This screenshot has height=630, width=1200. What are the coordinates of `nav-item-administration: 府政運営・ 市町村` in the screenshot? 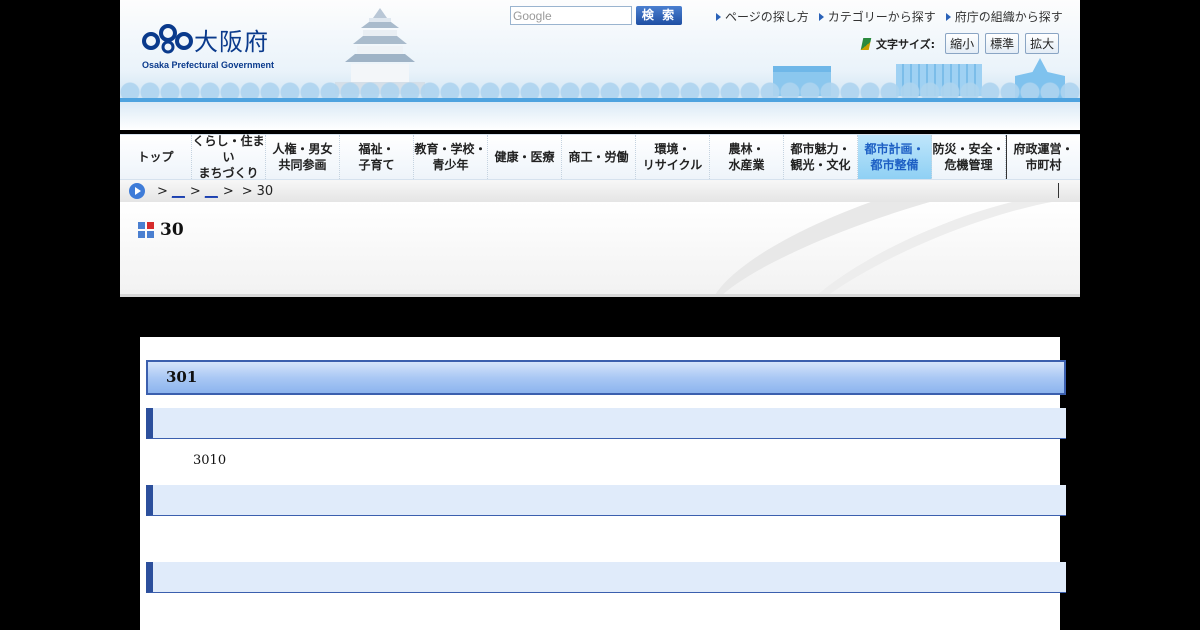 It's located at (1043, 157).